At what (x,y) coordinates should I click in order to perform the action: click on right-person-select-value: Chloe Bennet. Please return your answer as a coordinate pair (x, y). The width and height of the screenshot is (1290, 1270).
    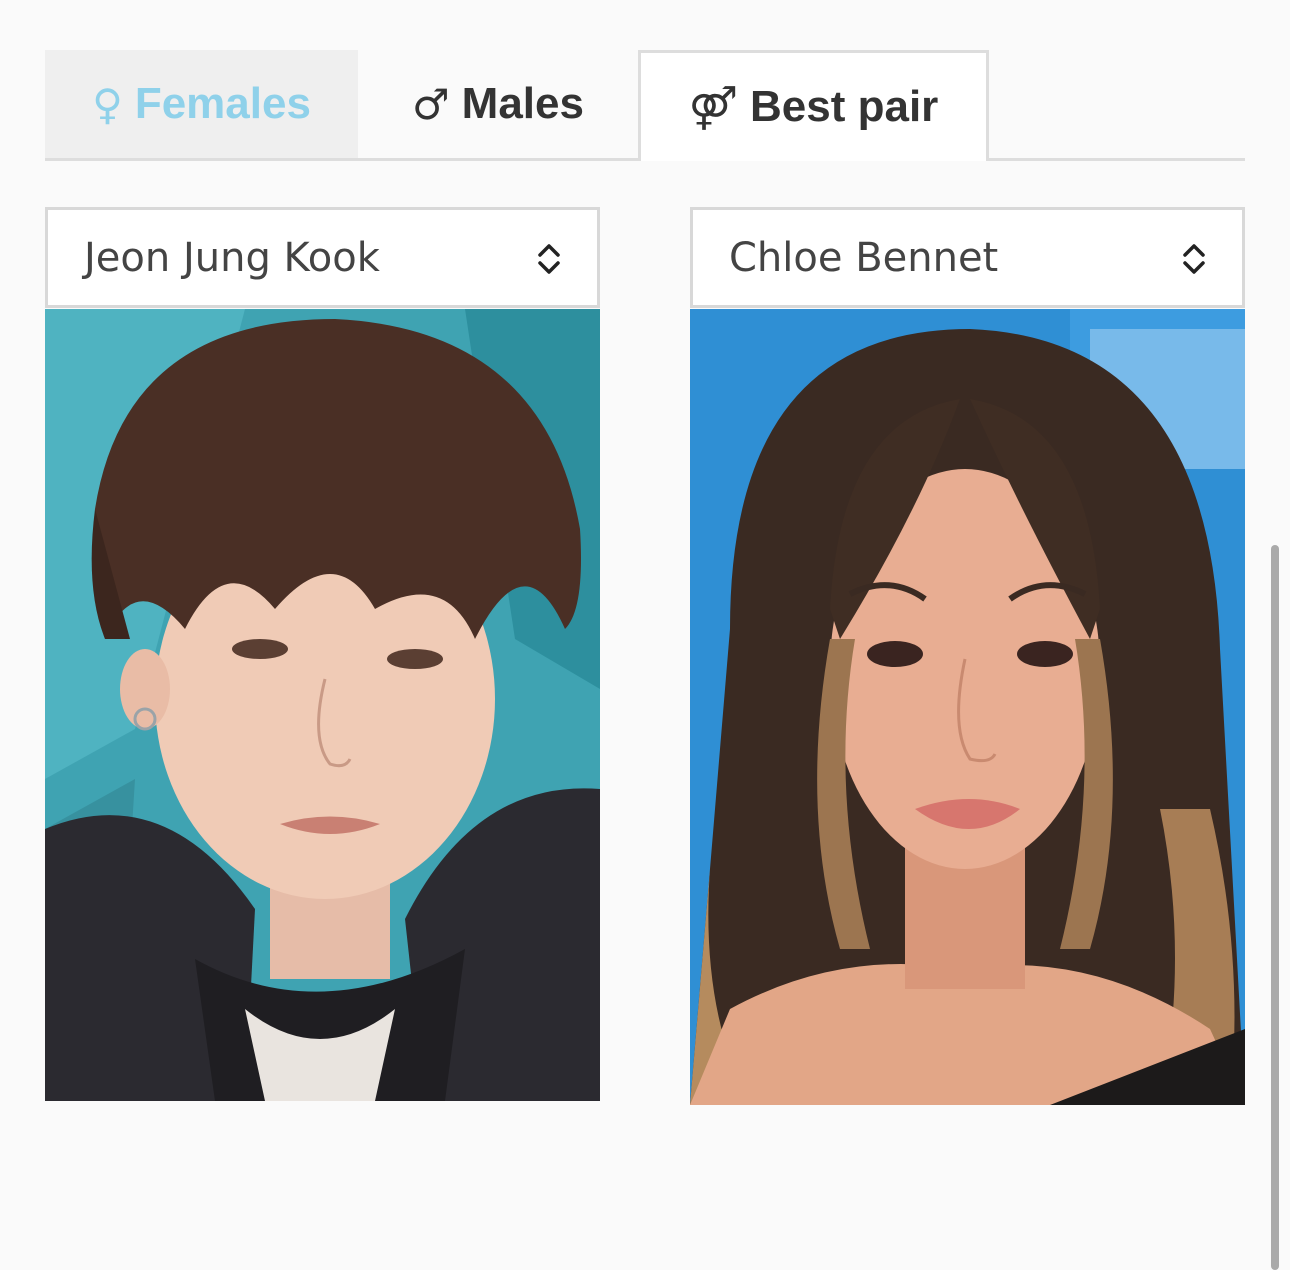
    Looking at the image, I should click on (864, 257).